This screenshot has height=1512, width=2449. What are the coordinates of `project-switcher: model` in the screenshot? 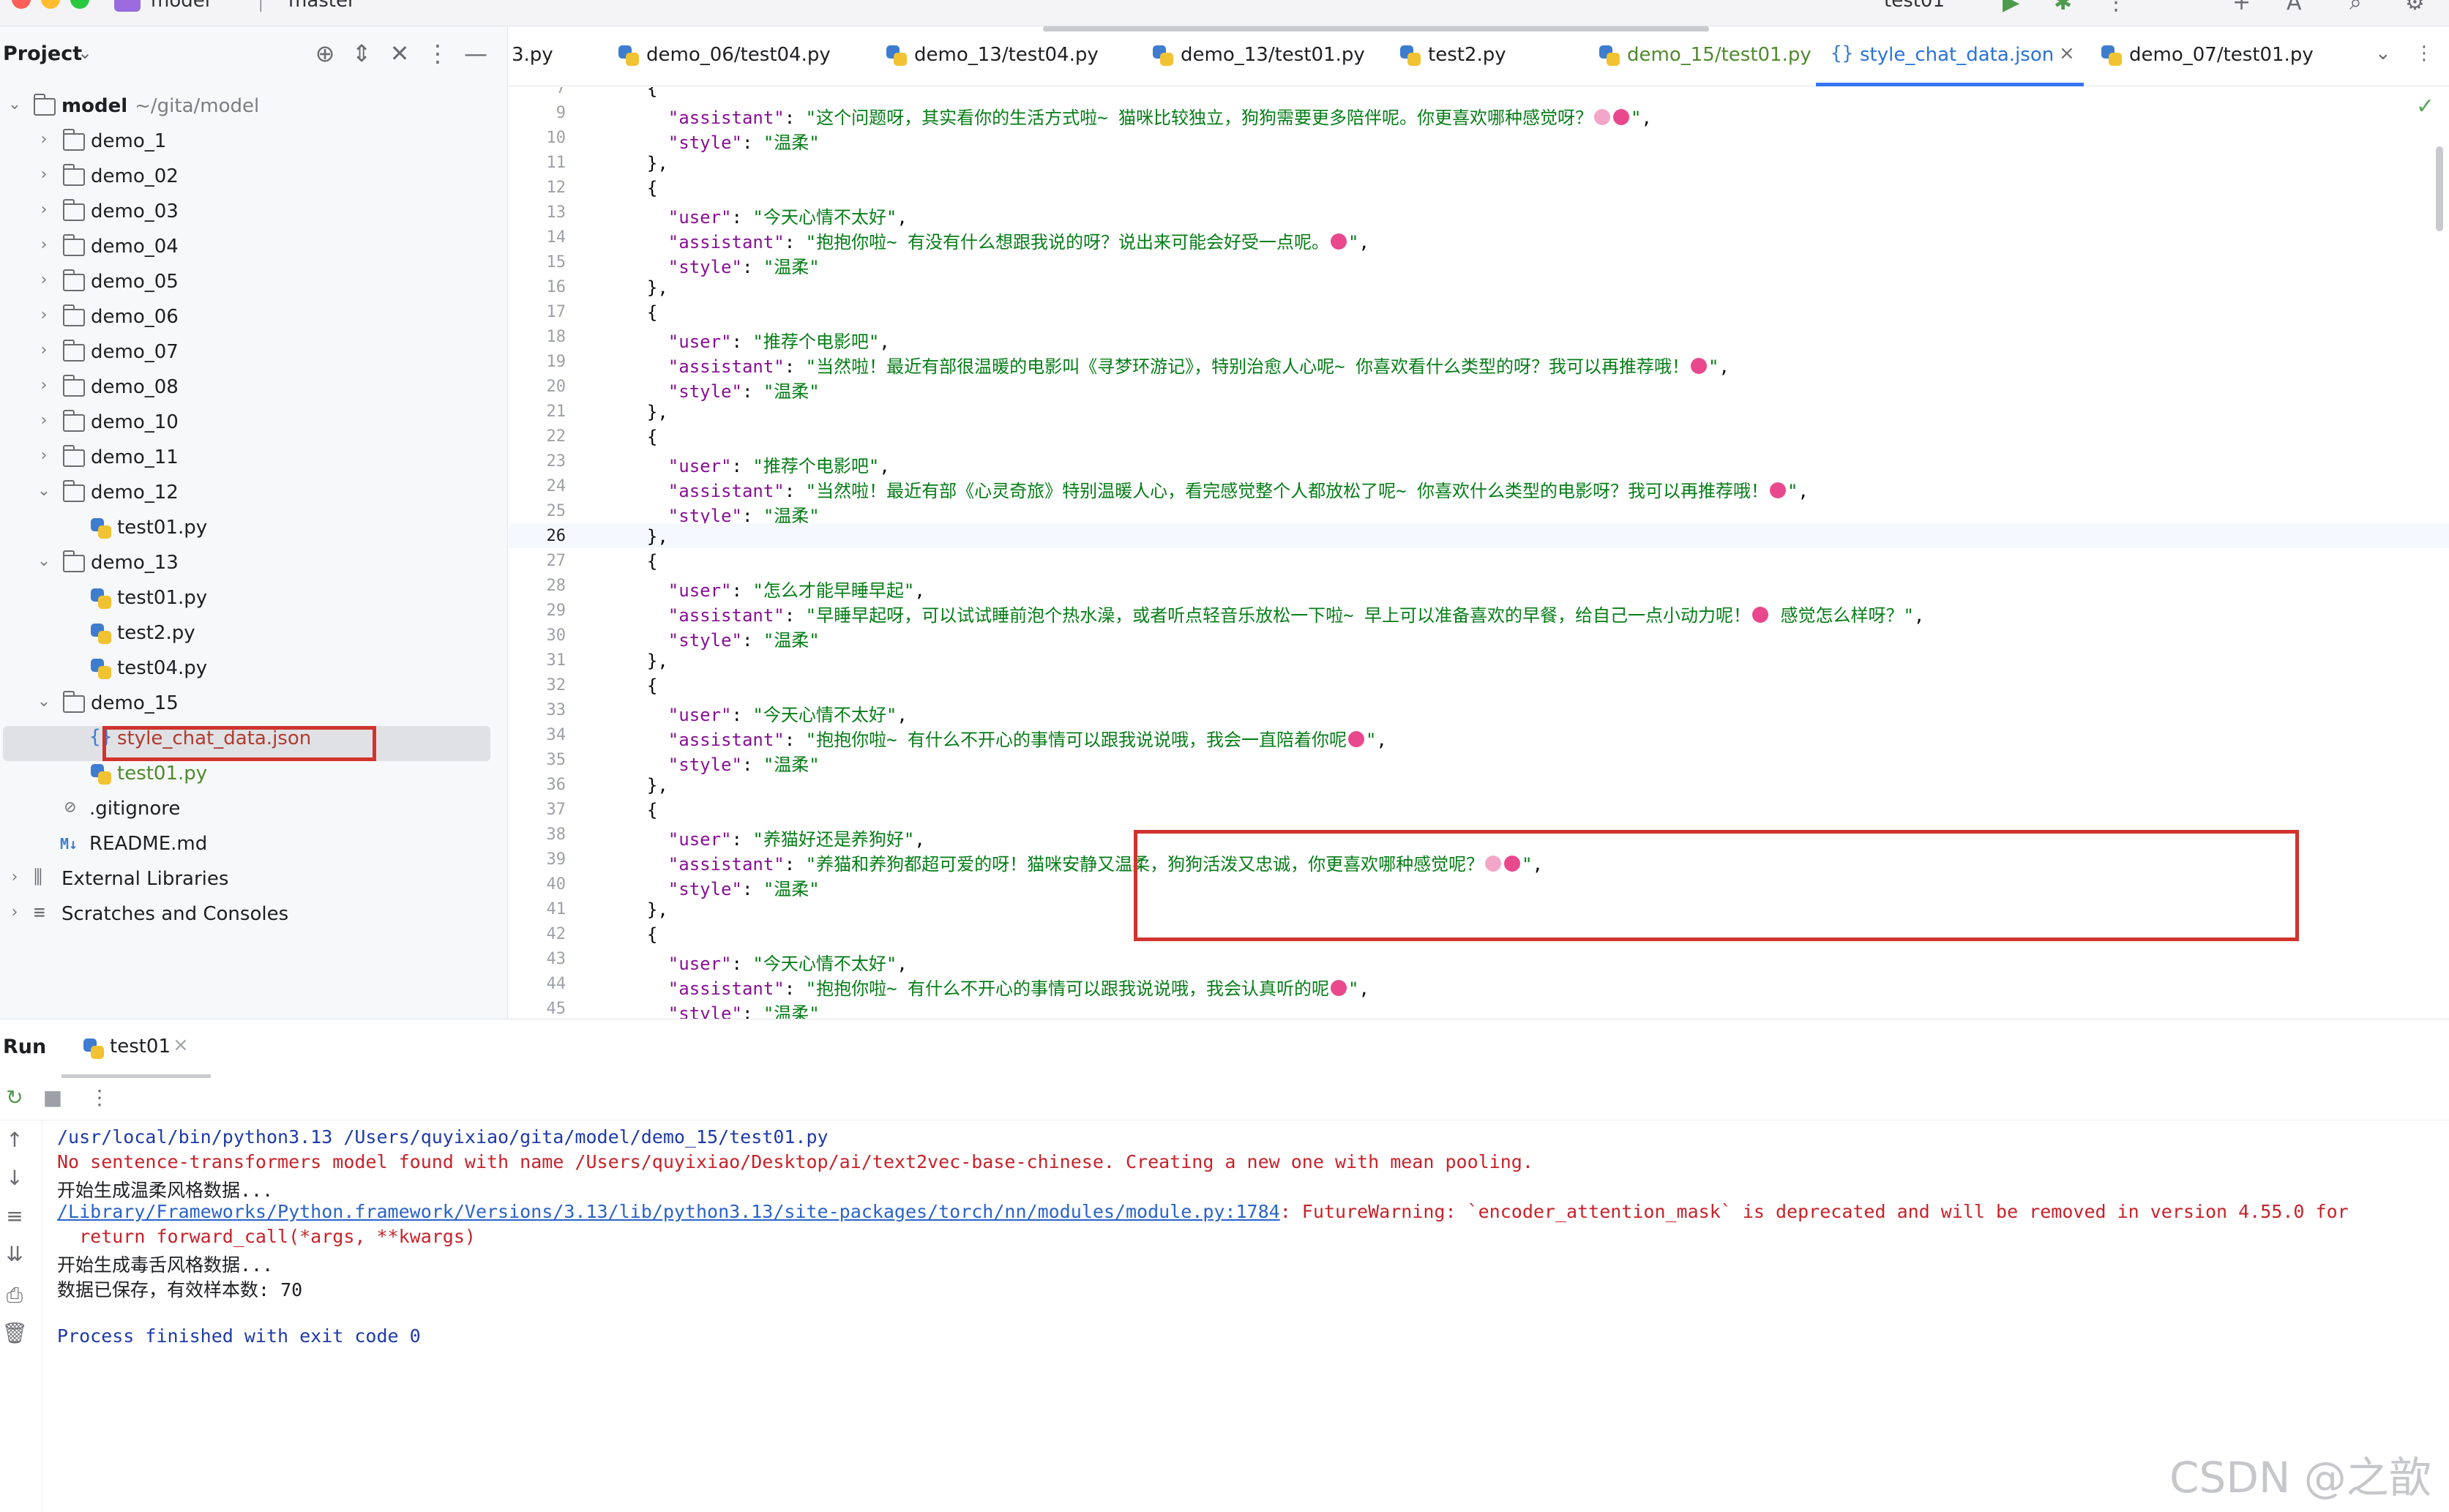 It's located at (180, 6).